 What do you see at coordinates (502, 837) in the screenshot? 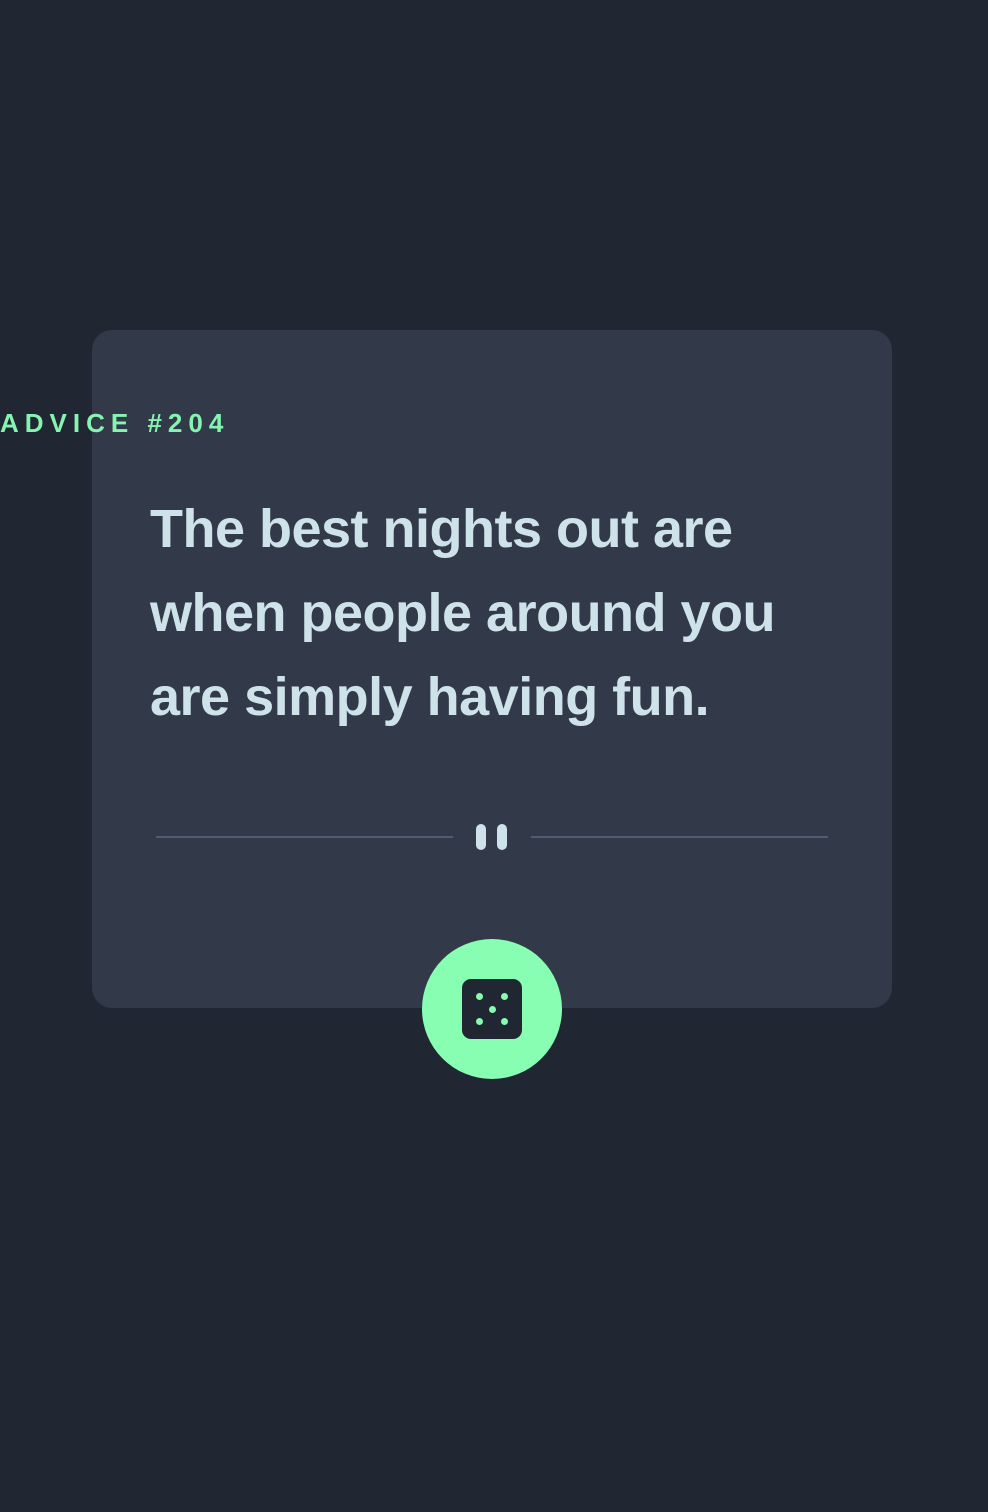
I see `pause-bar-right` at bounding box center [502, 837].